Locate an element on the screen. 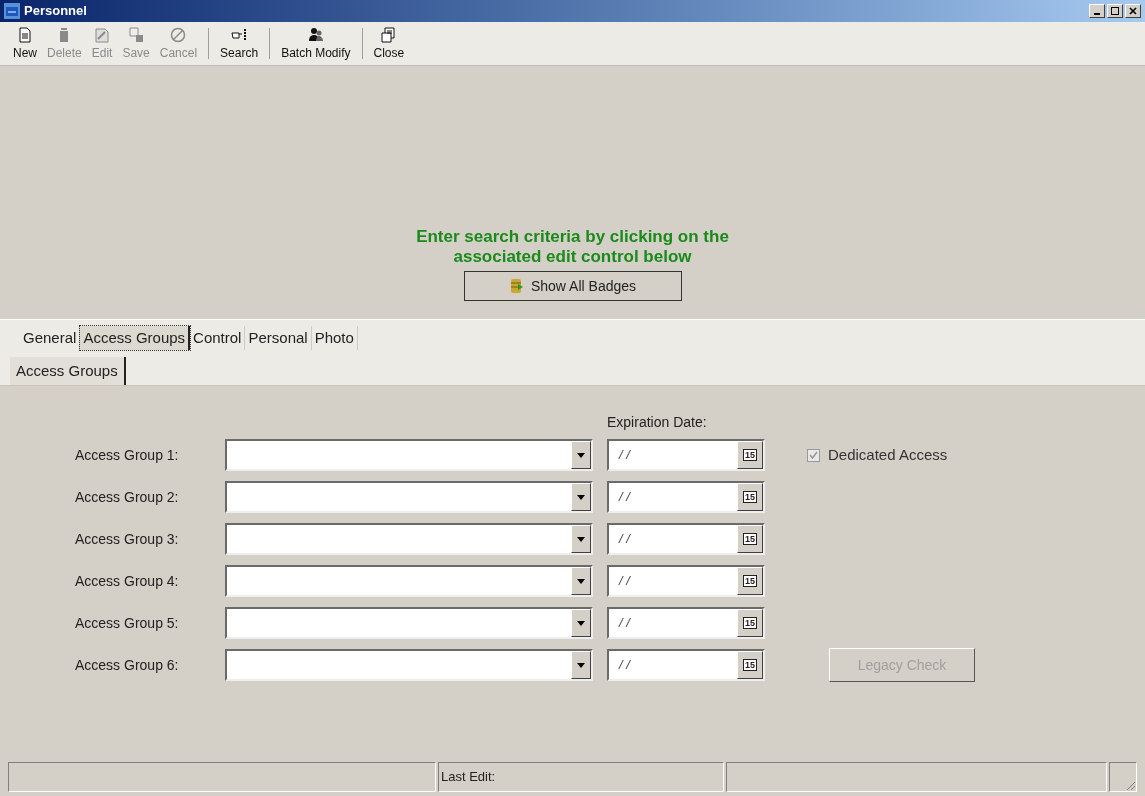 Image resolution: width=1145 pixels, height=796 pixels. close-icon is located at coordinates (1133, 11).